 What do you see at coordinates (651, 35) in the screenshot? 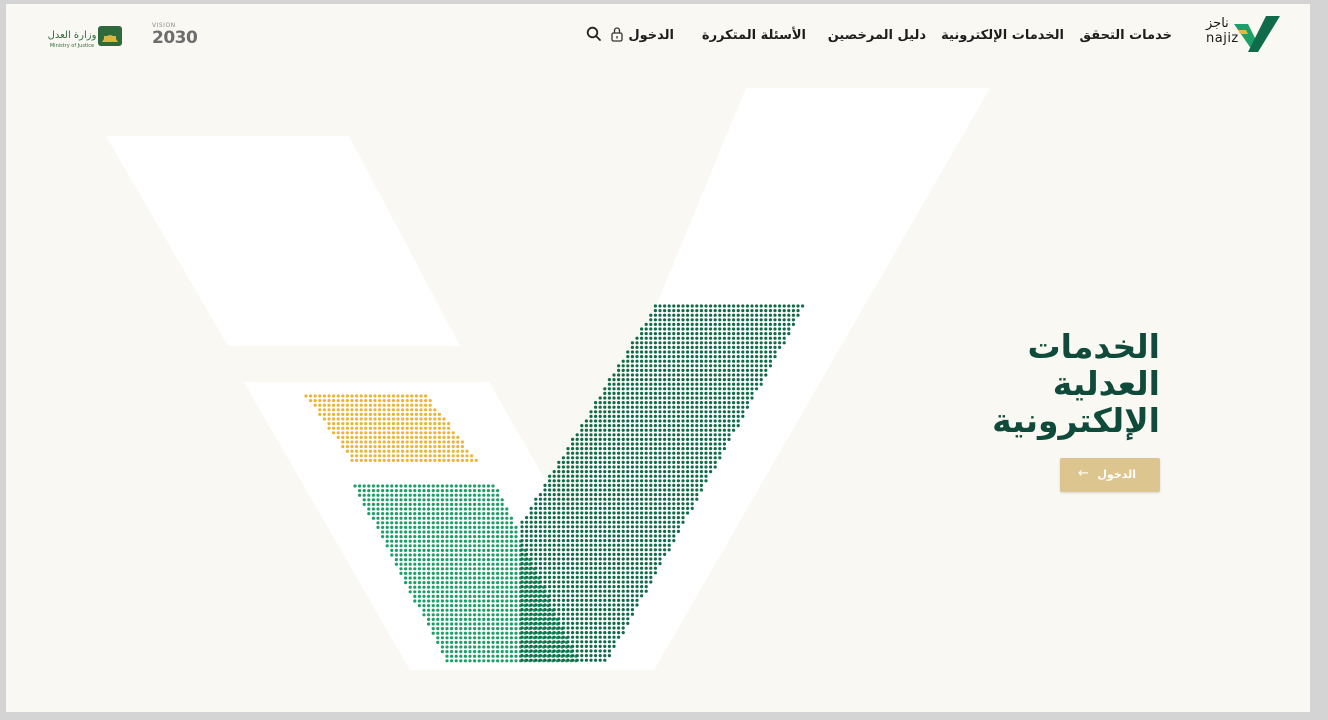
I see `nav-login-link: الدخول` at bounding box center [651, 35].